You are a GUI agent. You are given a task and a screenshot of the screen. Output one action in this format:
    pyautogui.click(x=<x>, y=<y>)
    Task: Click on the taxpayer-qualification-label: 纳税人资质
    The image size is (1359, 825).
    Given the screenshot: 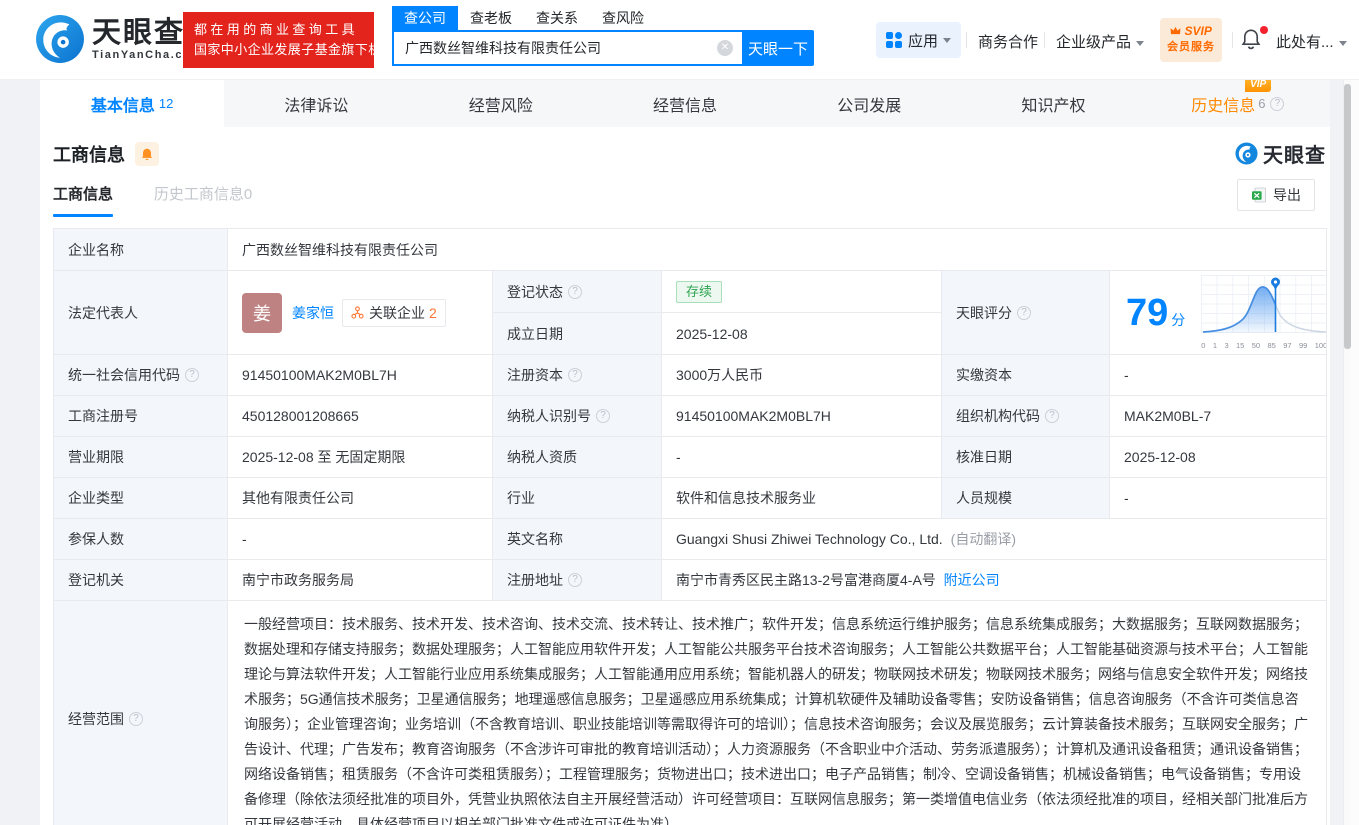 What is the action you would take?
    pyautogui.click(x=577, y=457)
    